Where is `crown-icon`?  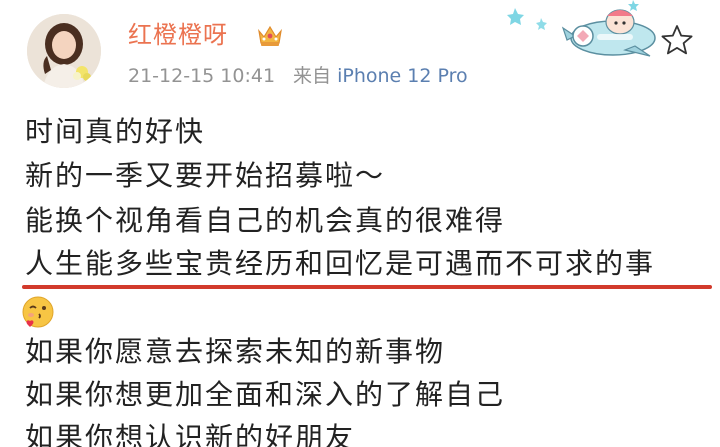 crown-icon is located at coordinates (270, 35).